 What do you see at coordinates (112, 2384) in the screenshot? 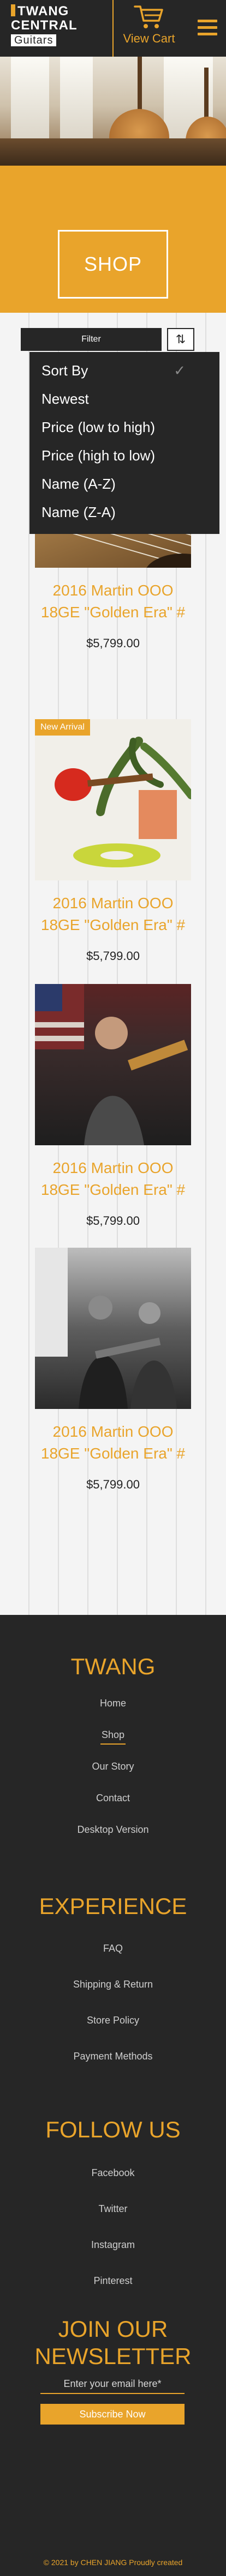
I see `newsletter-email-input` at bounding box center [112, 2384].